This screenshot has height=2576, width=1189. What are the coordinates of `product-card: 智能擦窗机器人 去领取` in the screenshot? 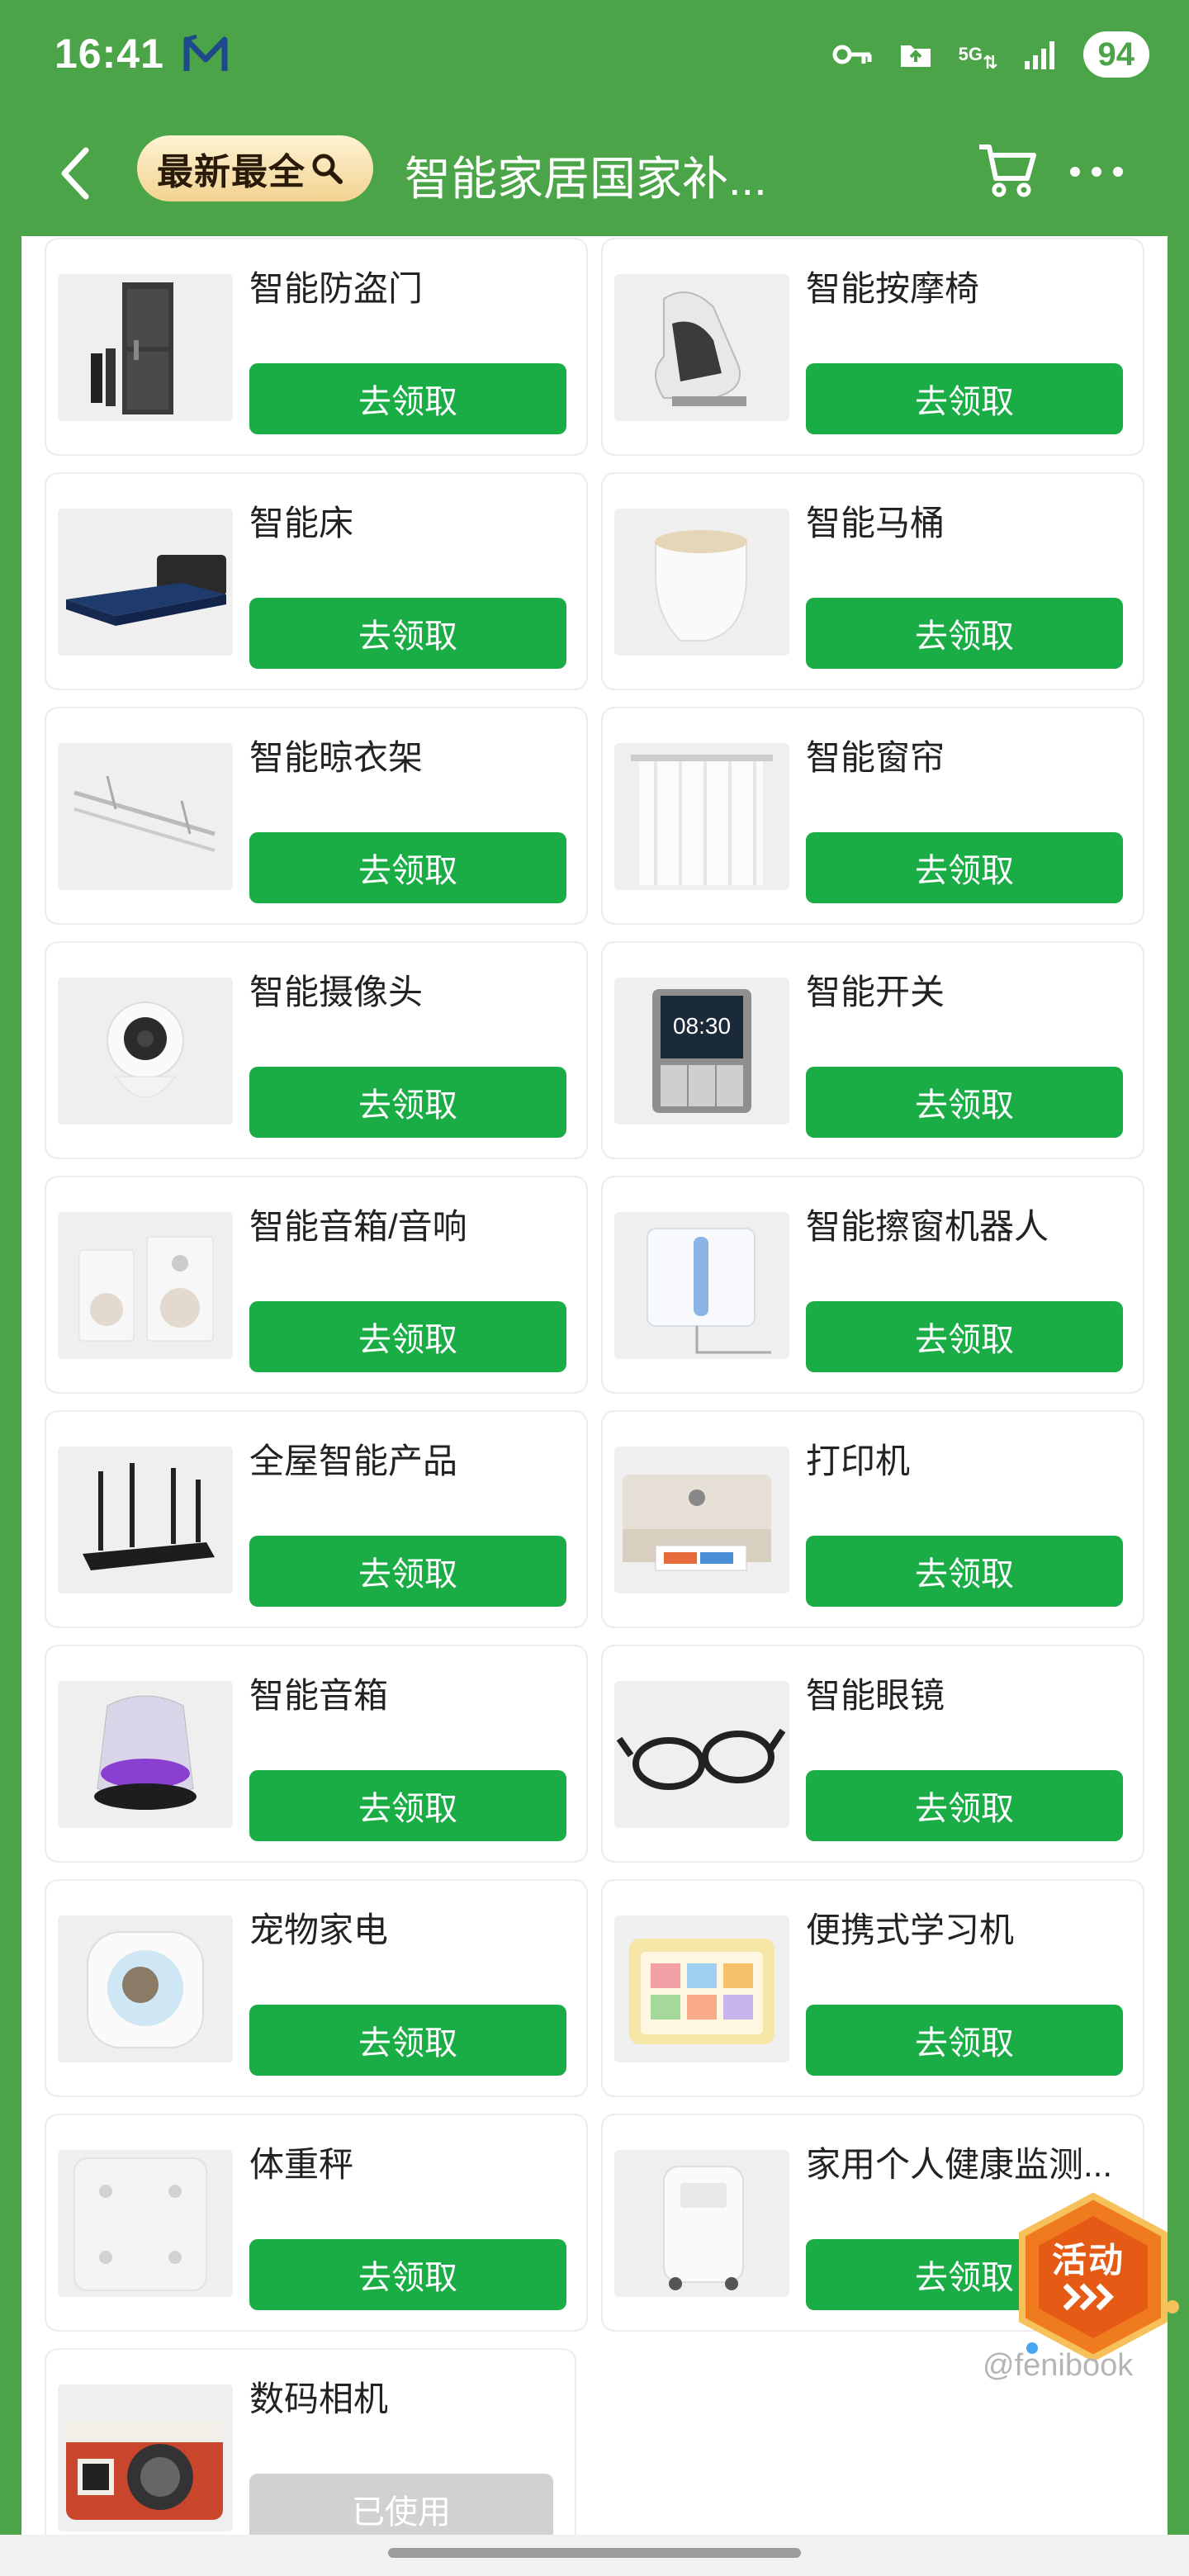 It's located at (872, 1285).